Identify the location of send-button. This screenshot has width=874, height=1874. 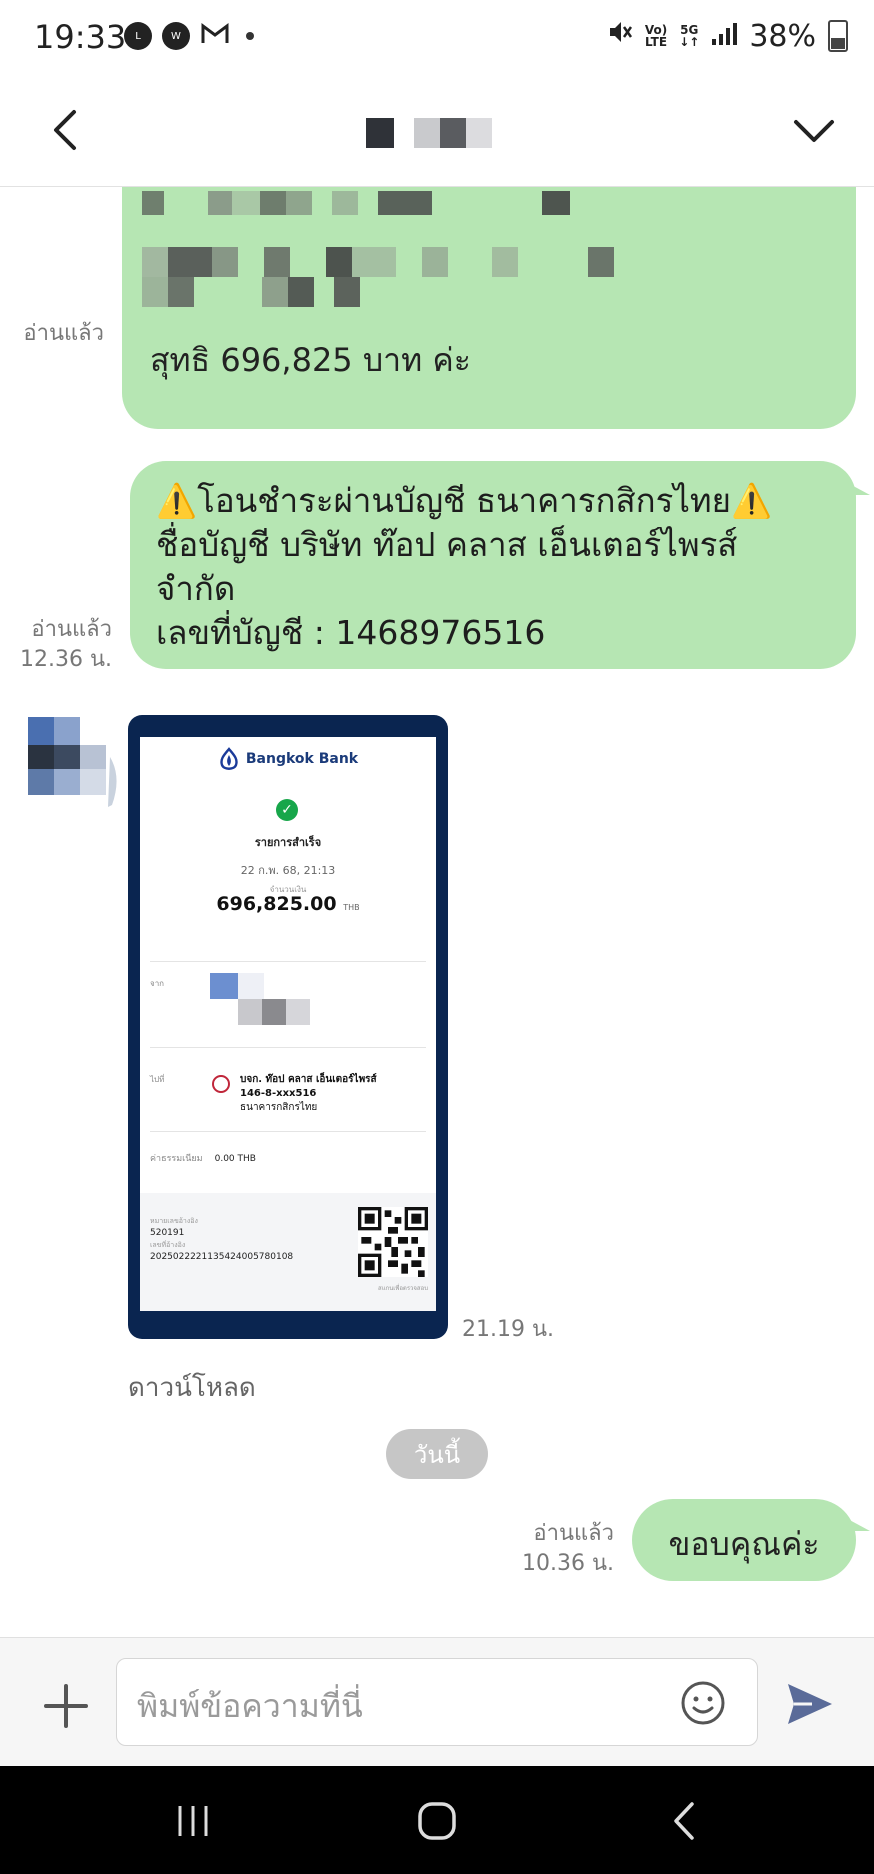
(810, 1704).